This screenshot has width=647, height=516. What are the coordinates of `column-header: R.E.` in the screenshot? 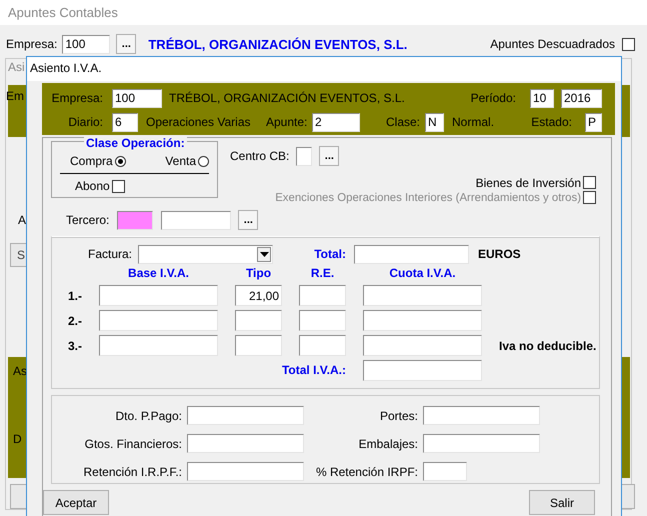 It's located at (323, 273).